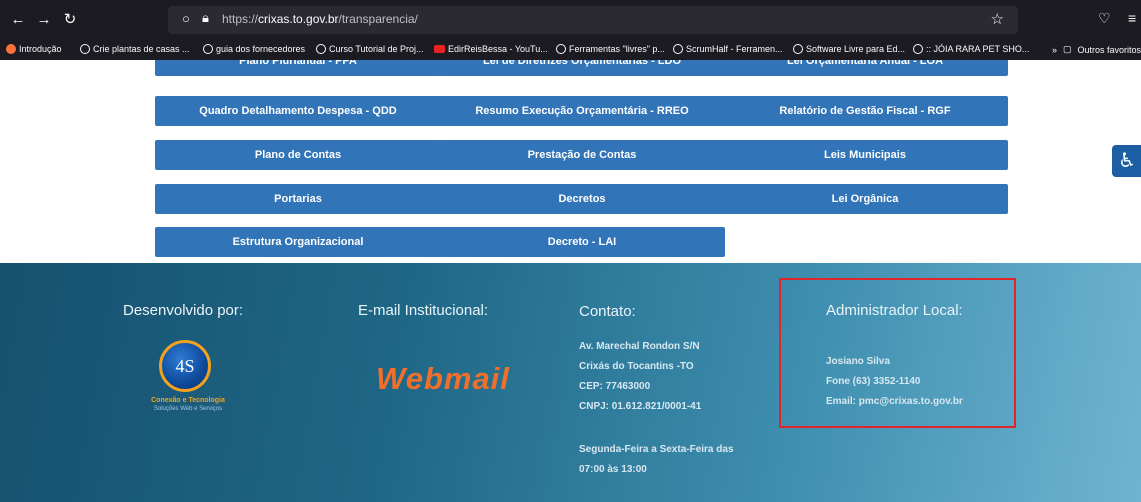 The width and height of the screenshot is (1141, 502). What do you see at coordinates (298, 199) in the screenshot?
I see `btn-portarias: Portarias` at bounding box center [298, 199].